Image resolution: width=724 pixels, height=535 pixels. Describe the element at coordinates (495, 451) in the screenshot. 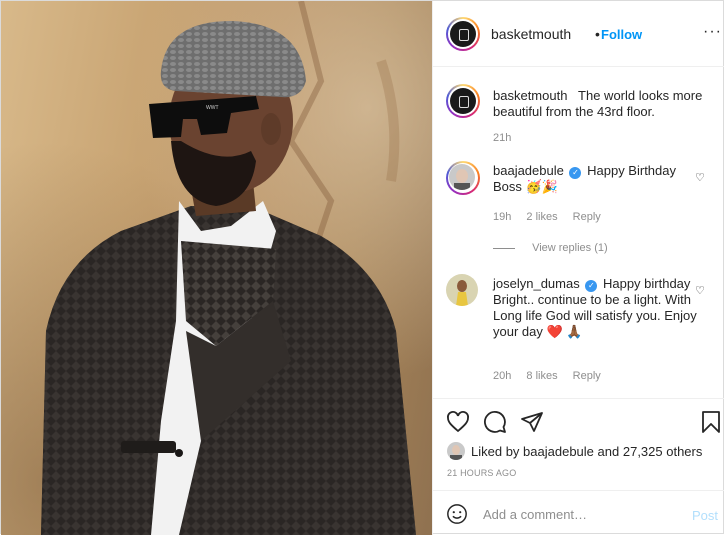

I see `liked-by-prefix: Liked by` at that location.